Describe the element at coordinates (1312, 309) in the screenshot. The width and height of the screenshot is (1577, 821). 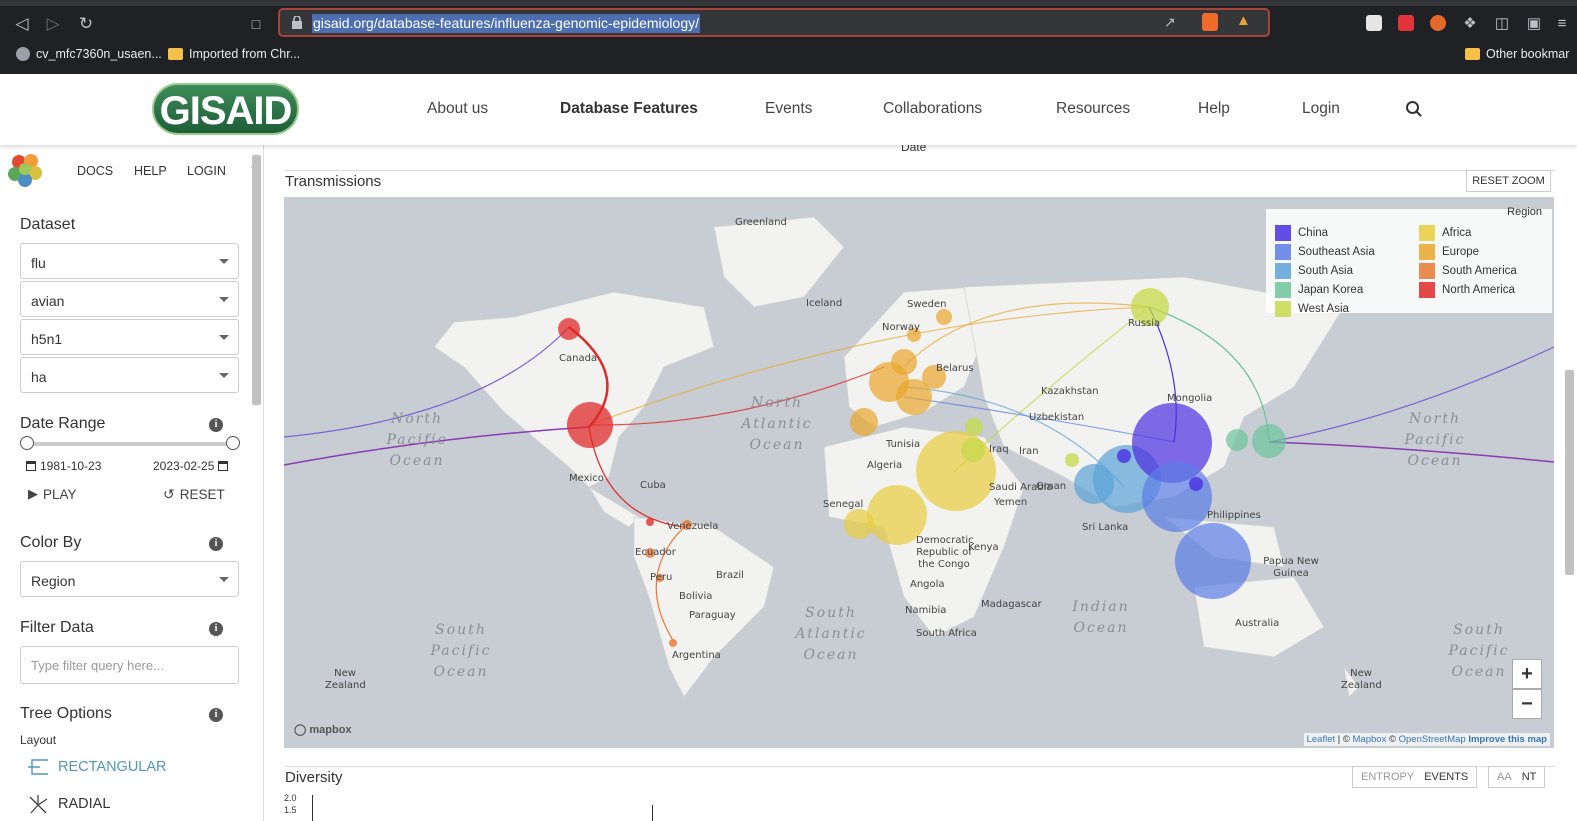
I see `legend-item-west-asia: West Asia` at that location.